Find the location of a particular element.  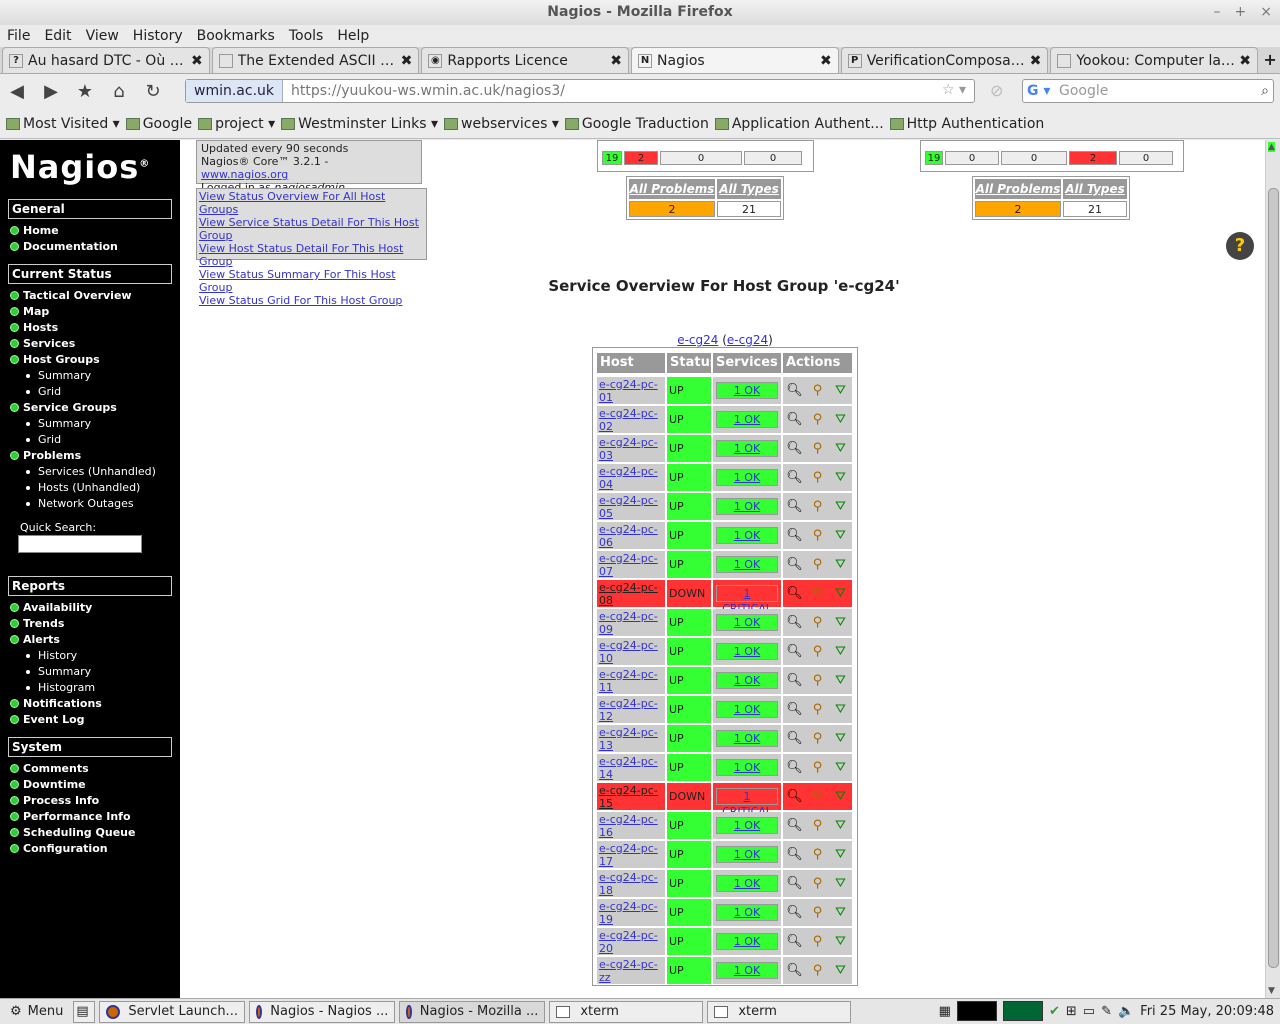

bookmark-project: project ▾ is located at coordinates (236, 124).